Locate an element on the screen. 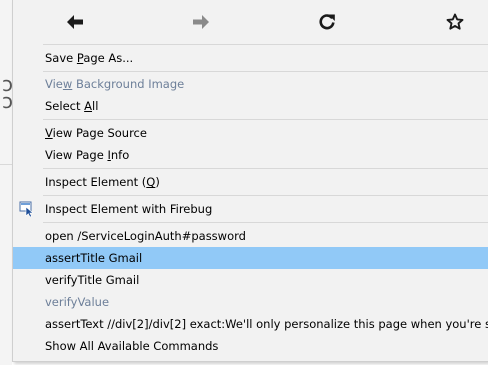 The image size is (488, 365). item-label: ) is located at coordinates (157, 182).